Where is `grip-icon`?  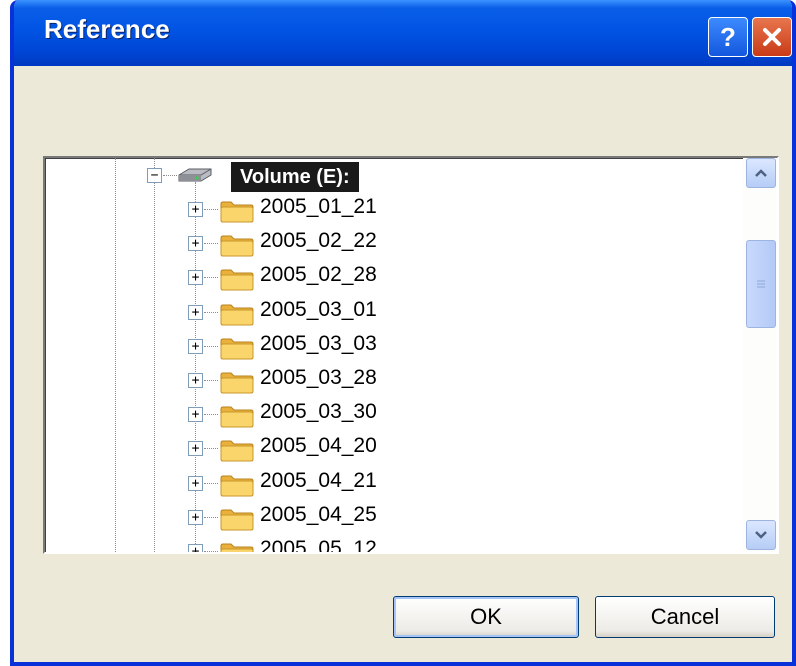
grip-icon is located at coordinates (761, 284).